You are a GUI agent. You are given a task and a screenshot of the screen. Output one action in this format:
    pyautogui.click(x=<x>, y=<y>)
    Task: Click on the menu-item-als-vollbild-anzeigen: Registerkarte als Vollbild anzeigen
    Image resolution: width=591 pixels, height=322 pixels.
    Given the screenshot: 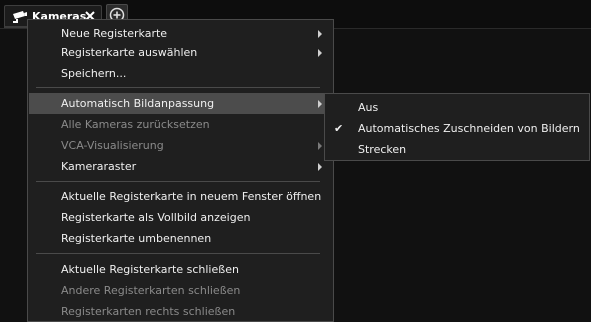 What is the action you would take?
    pyautogui.click(x=180, y=217)
    